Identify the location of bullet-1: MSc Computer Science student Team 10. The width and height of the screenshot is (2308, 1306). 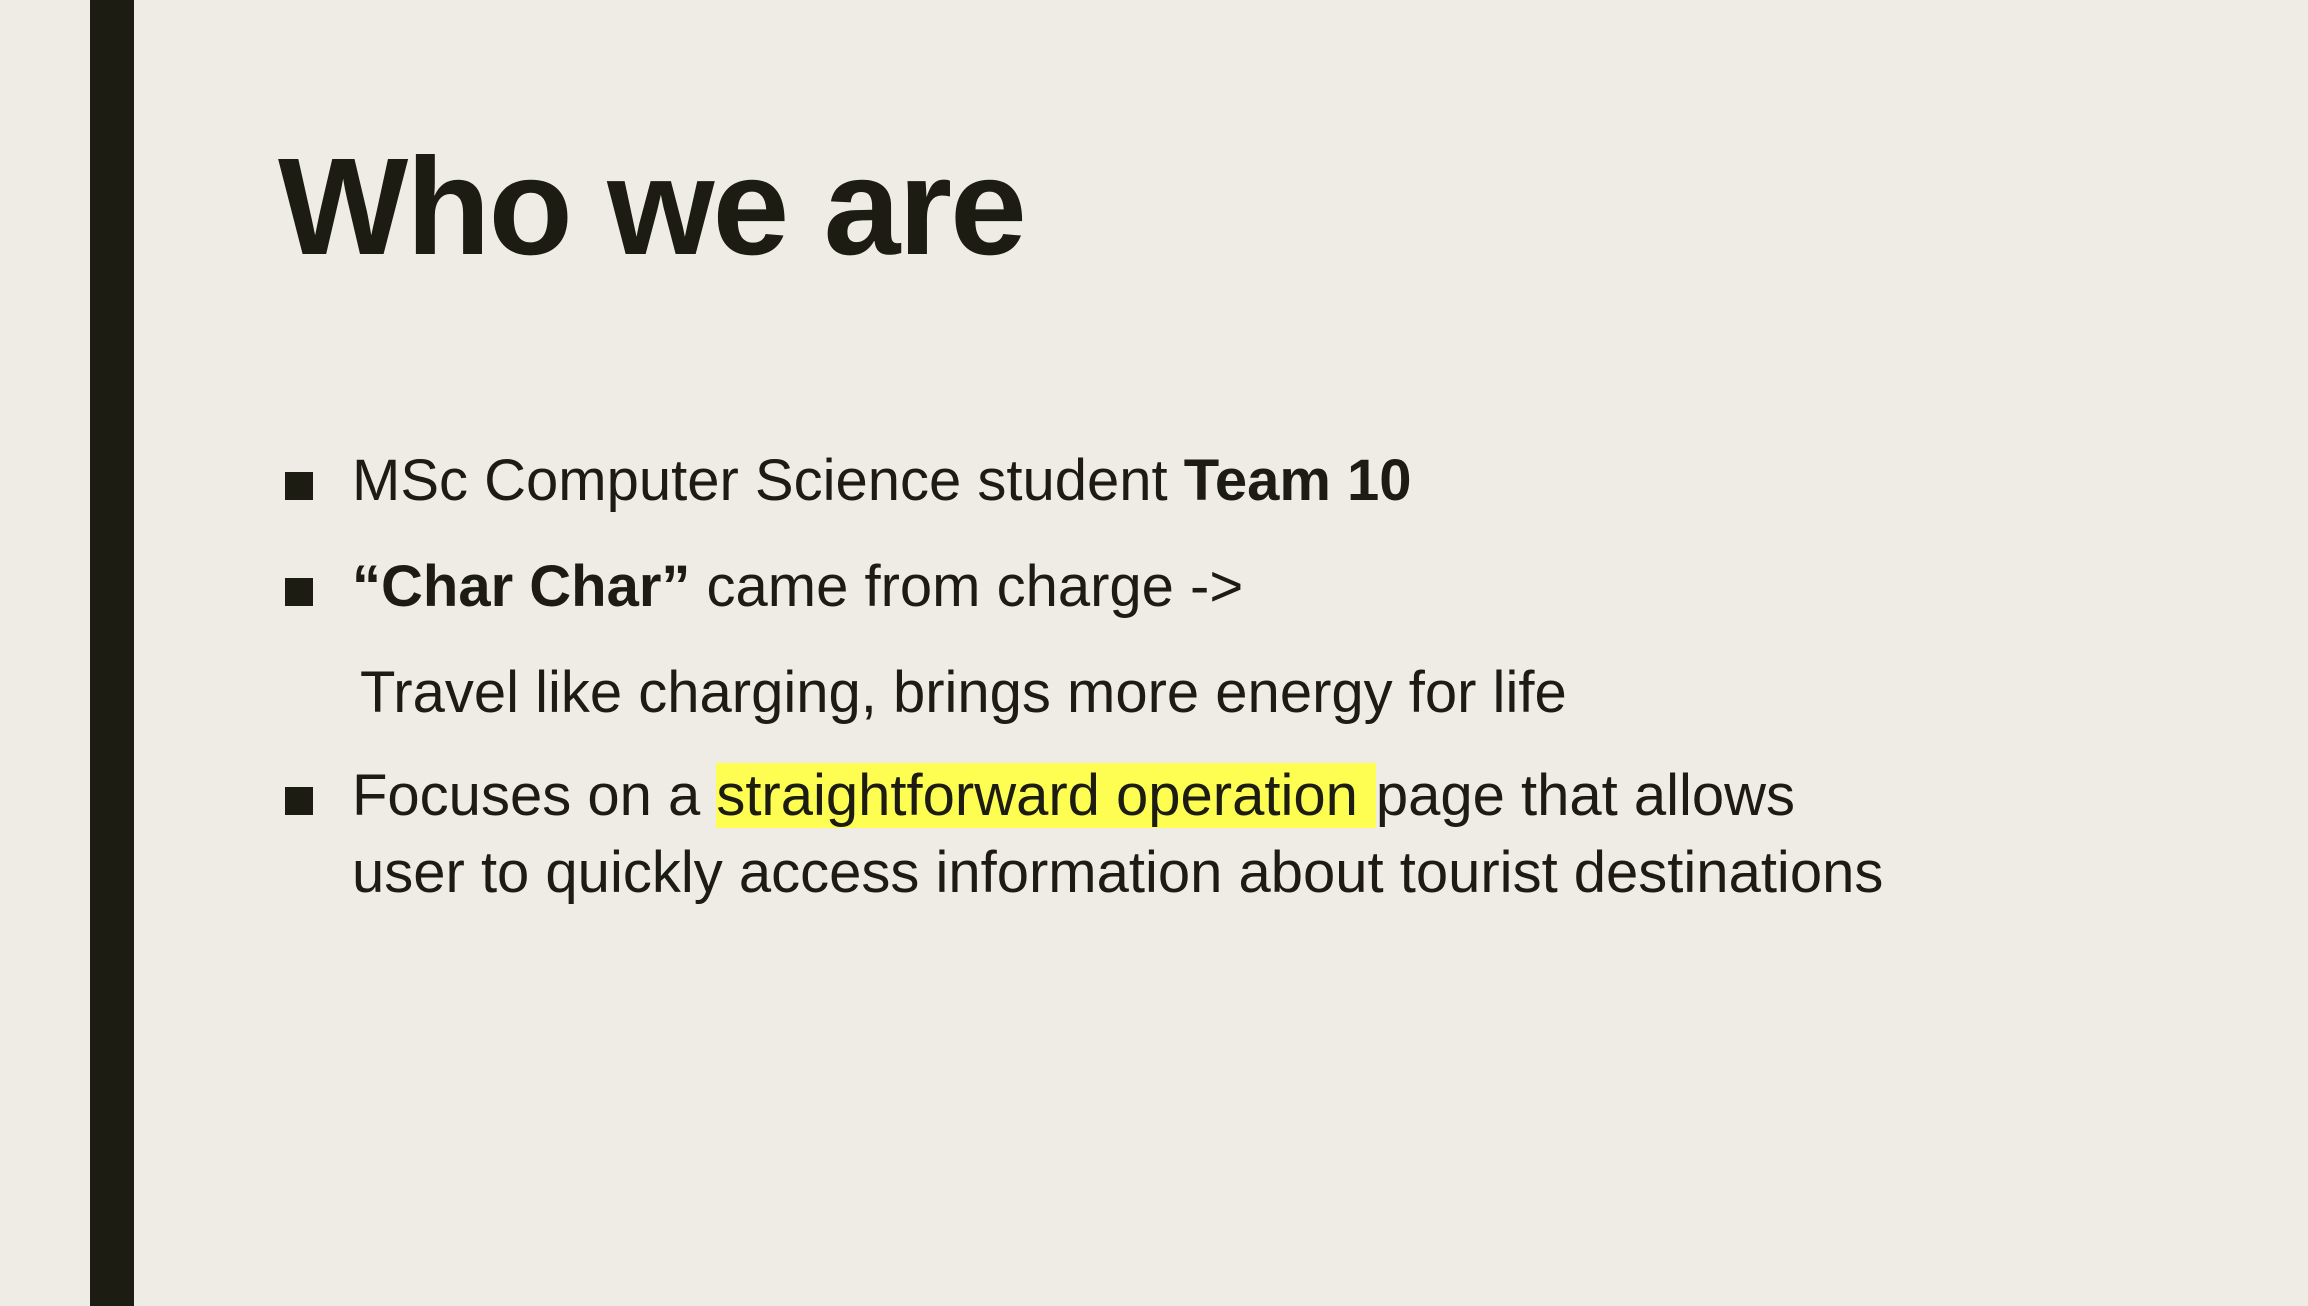
(882, 481).